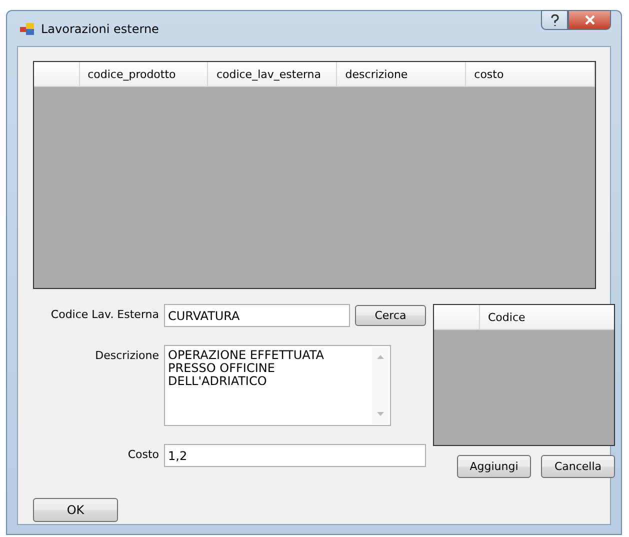 The height and width of the screenshot is (537, 629). What do you see at coordinates (380, 385) in the screenshot?
I see `scrollbar` at bounding box center [380, 385].